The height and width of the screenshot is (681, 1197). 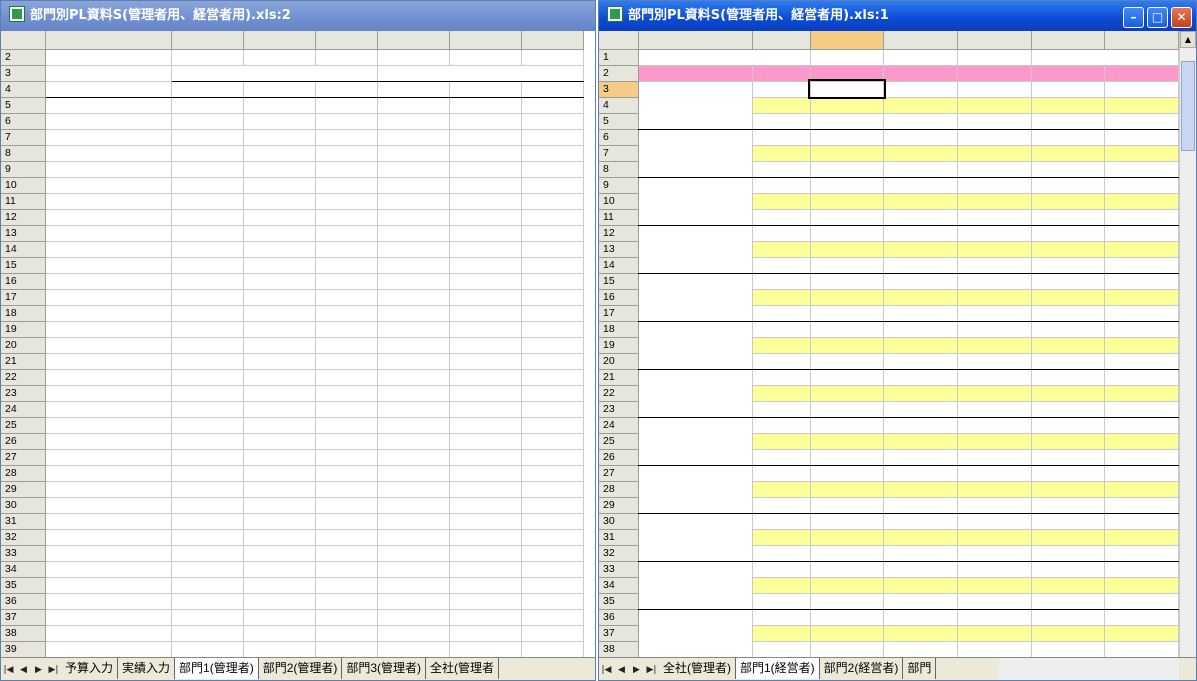 What do you see at coordinates (619, 489) in the screenshot?
I see `row-header: 28` at bounding box center [619, 489].